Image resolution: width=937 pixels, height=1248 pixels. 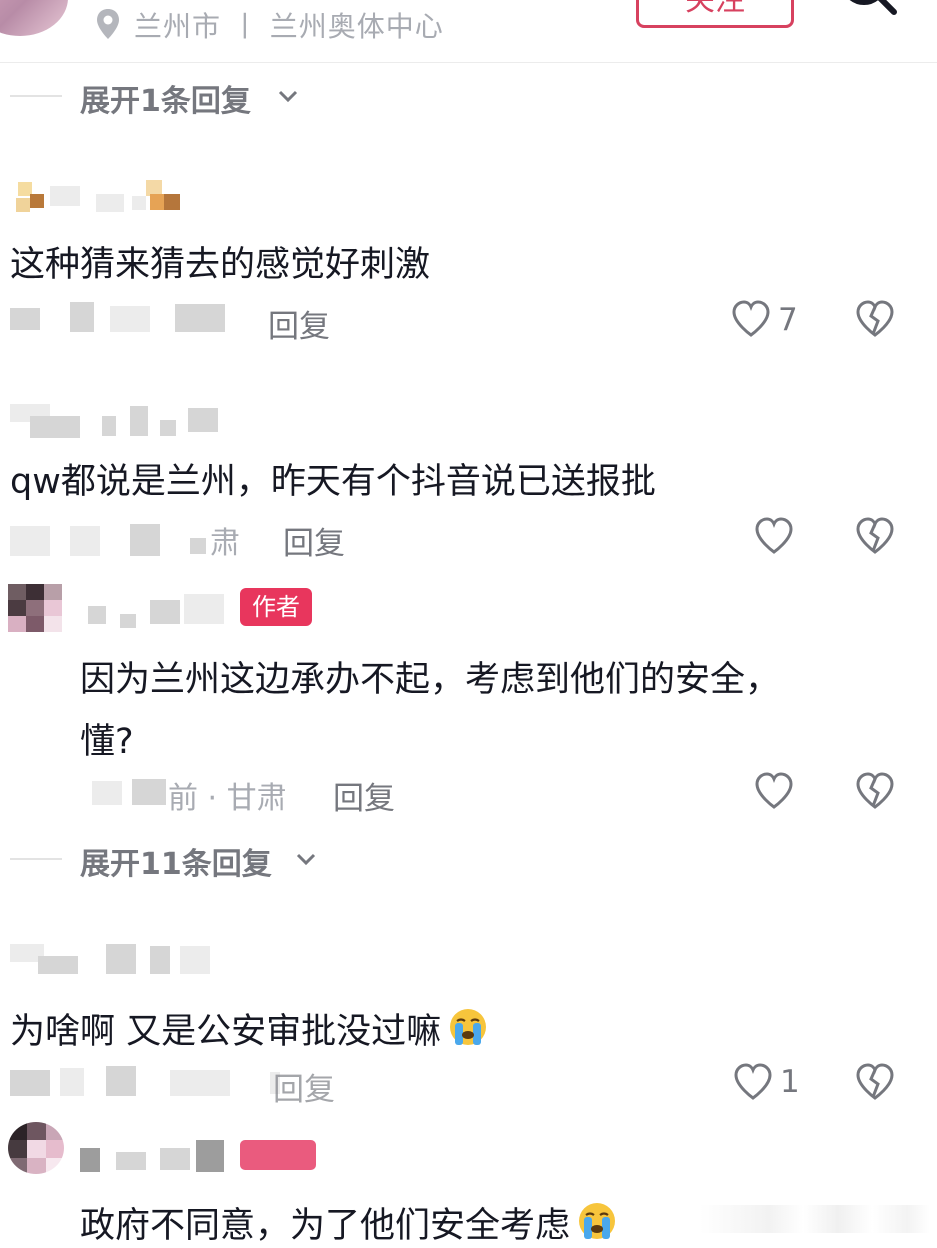 I want to click on author-badge: 作者, so click(x=276, y=607).